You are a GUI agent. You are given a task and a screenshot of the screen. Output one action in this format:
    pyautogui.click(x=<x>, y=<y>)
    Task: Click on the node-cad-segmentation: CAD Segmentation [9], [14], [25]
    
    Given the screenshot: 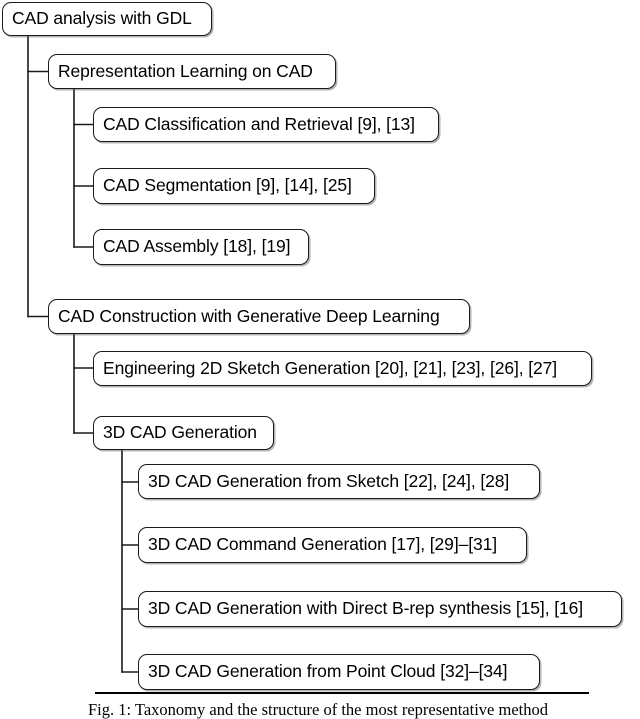 What is the action you would take?
    pyautogui.click(x=234, y=186)
    